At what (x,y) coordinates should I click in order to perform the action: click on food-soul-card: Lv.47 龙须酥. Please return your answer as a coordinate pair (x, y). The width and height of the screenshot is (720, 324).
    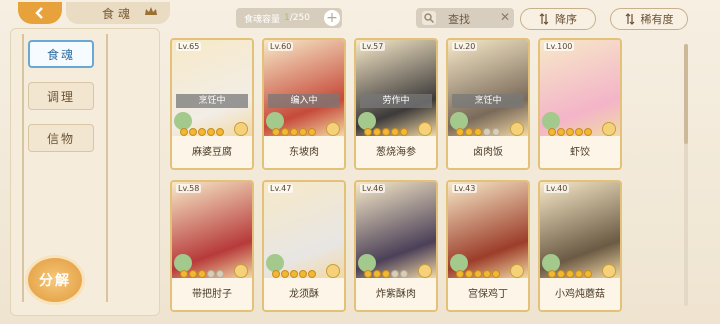
    Looking at the image, I should click on (304, 246).